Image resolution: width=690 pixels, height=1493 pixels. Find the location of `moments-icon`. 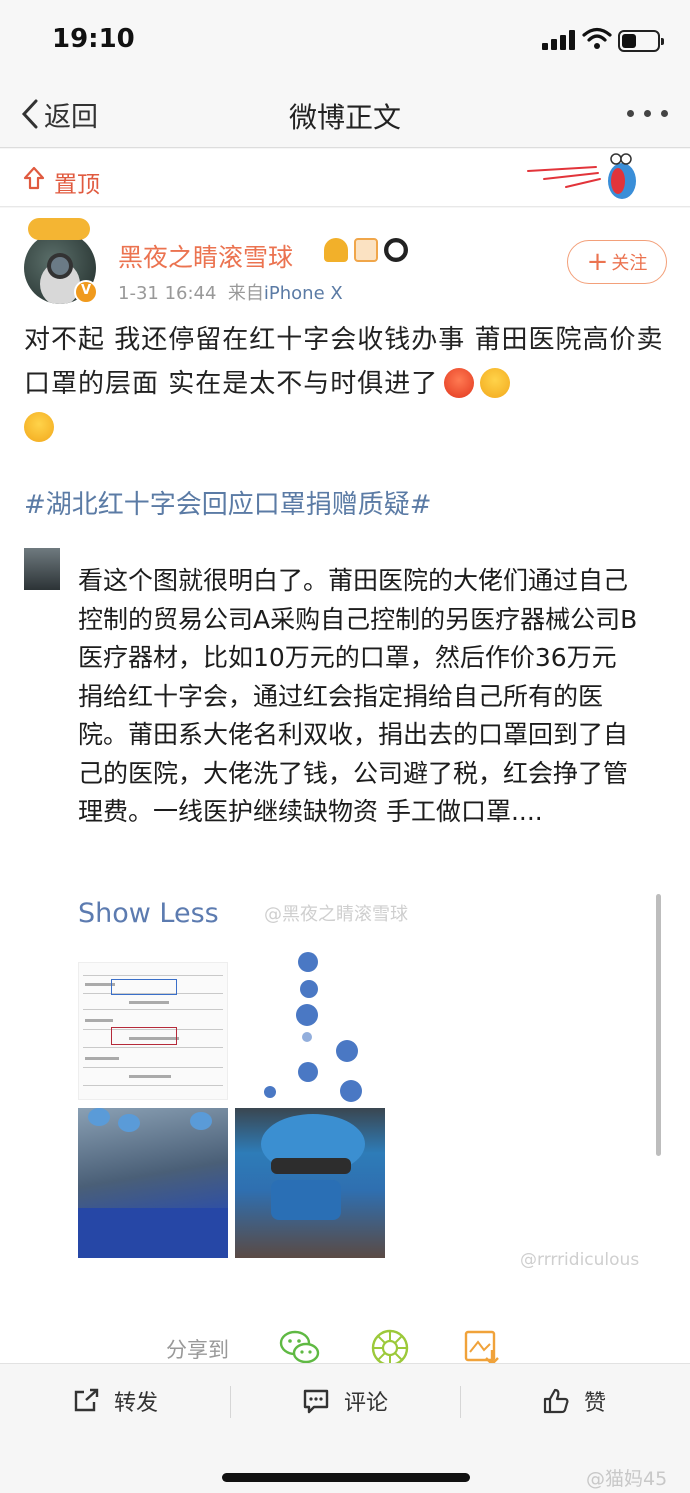

moments-icon is located at coordinates (390, 1348).